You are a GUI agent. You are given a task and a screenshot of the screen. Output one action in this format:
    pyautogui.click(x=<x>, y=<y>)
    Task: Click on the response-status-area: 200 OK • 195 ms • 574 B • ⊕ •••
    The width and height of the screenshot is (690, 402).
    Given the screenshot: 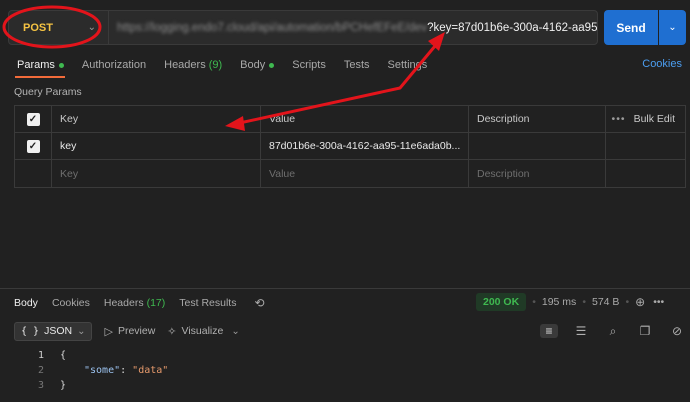 What is the action you would take?
    pyautogui.click(x=570, y=302)
    